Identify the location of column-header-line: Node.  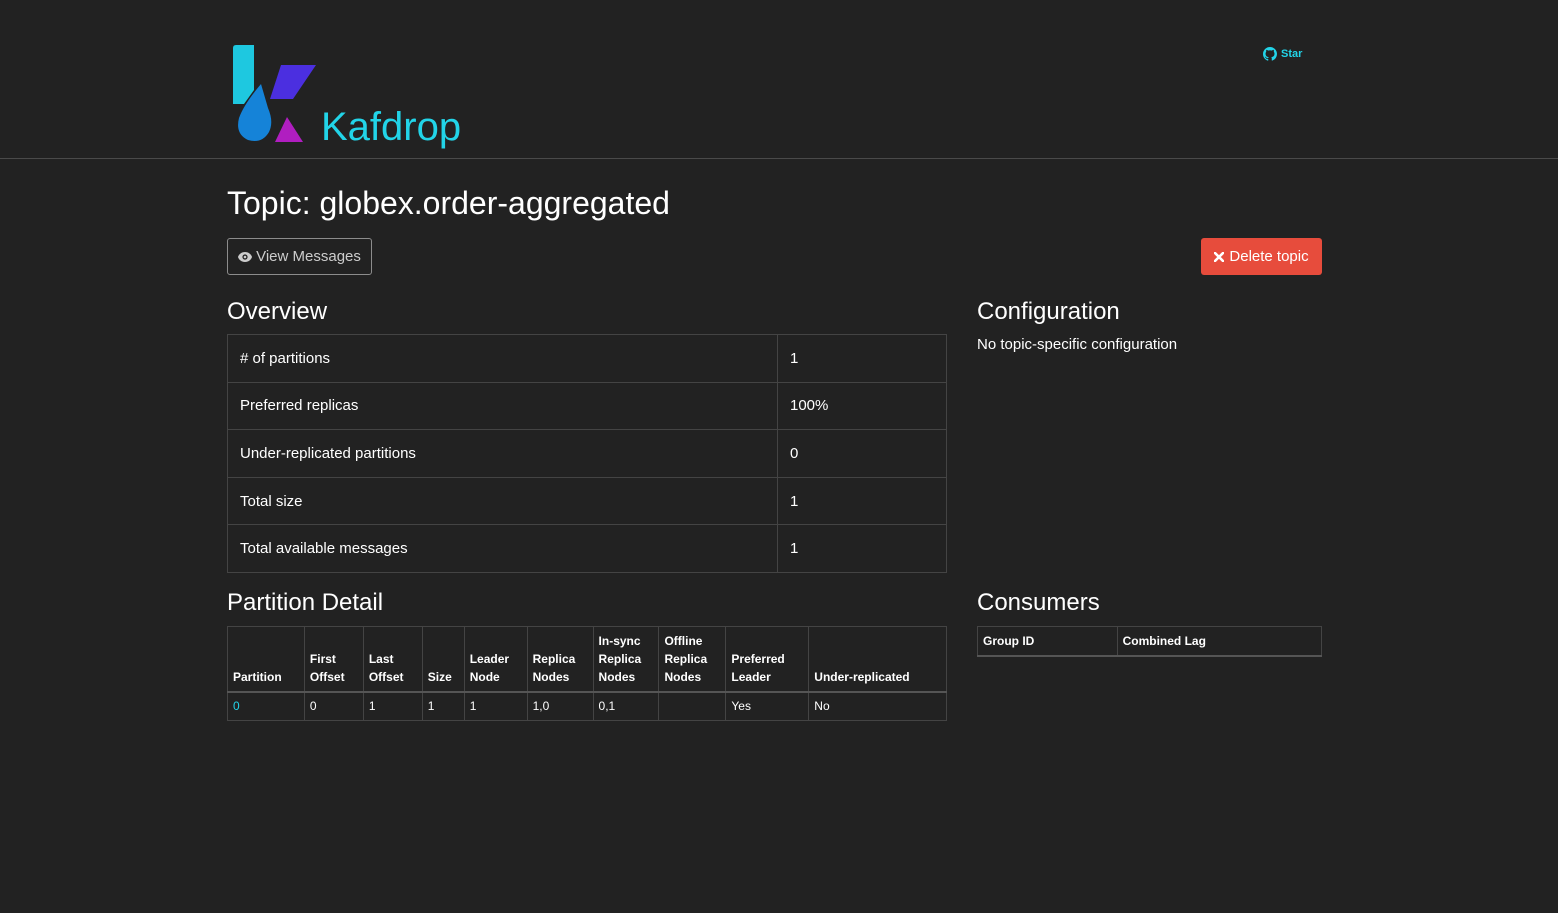
(484, 676).